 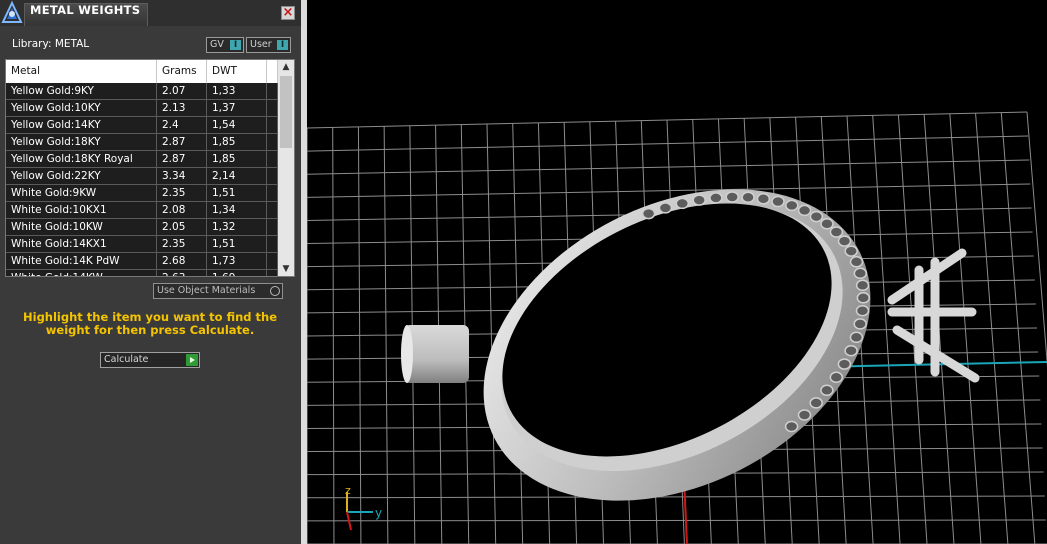 What do you see at coordinates (182, 227) in the screenshot?
I see `grams-cell: 2.05` at bounding box center [182, 227].